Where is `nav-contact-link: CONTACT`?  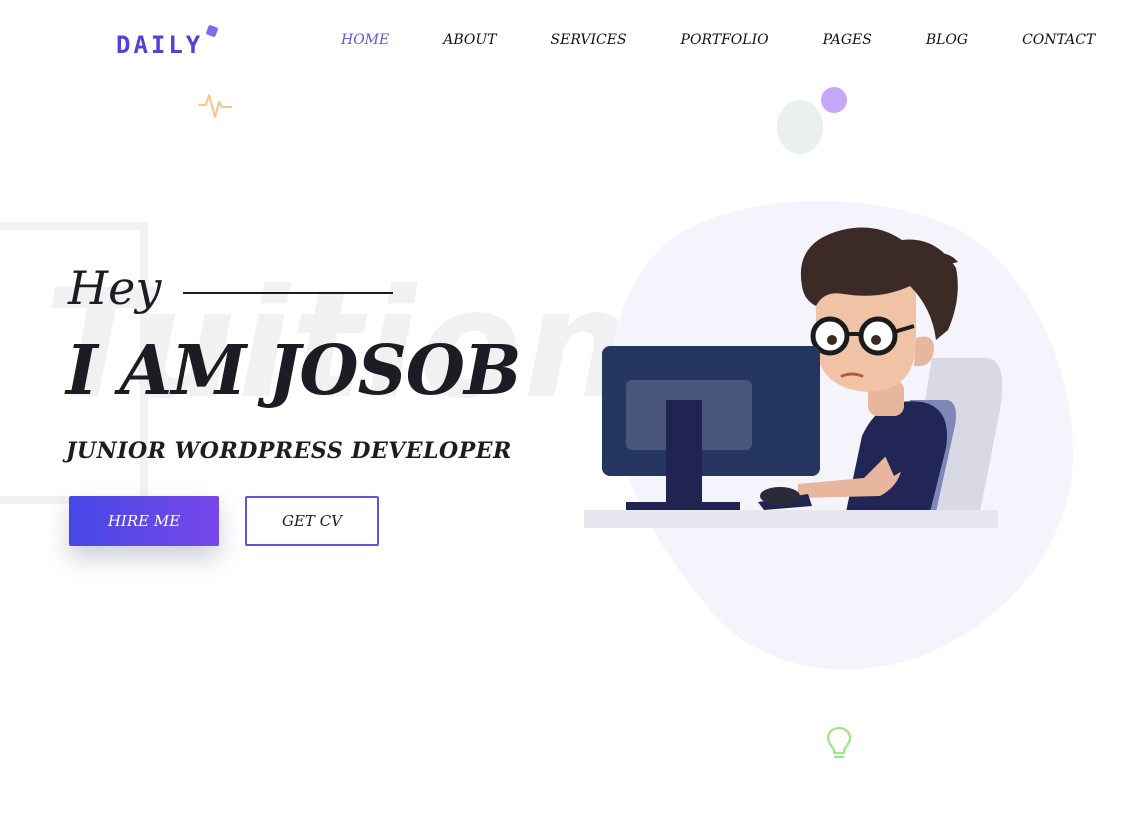
nav-contact-link: CONTACT is located at coordinates (1058, 40).